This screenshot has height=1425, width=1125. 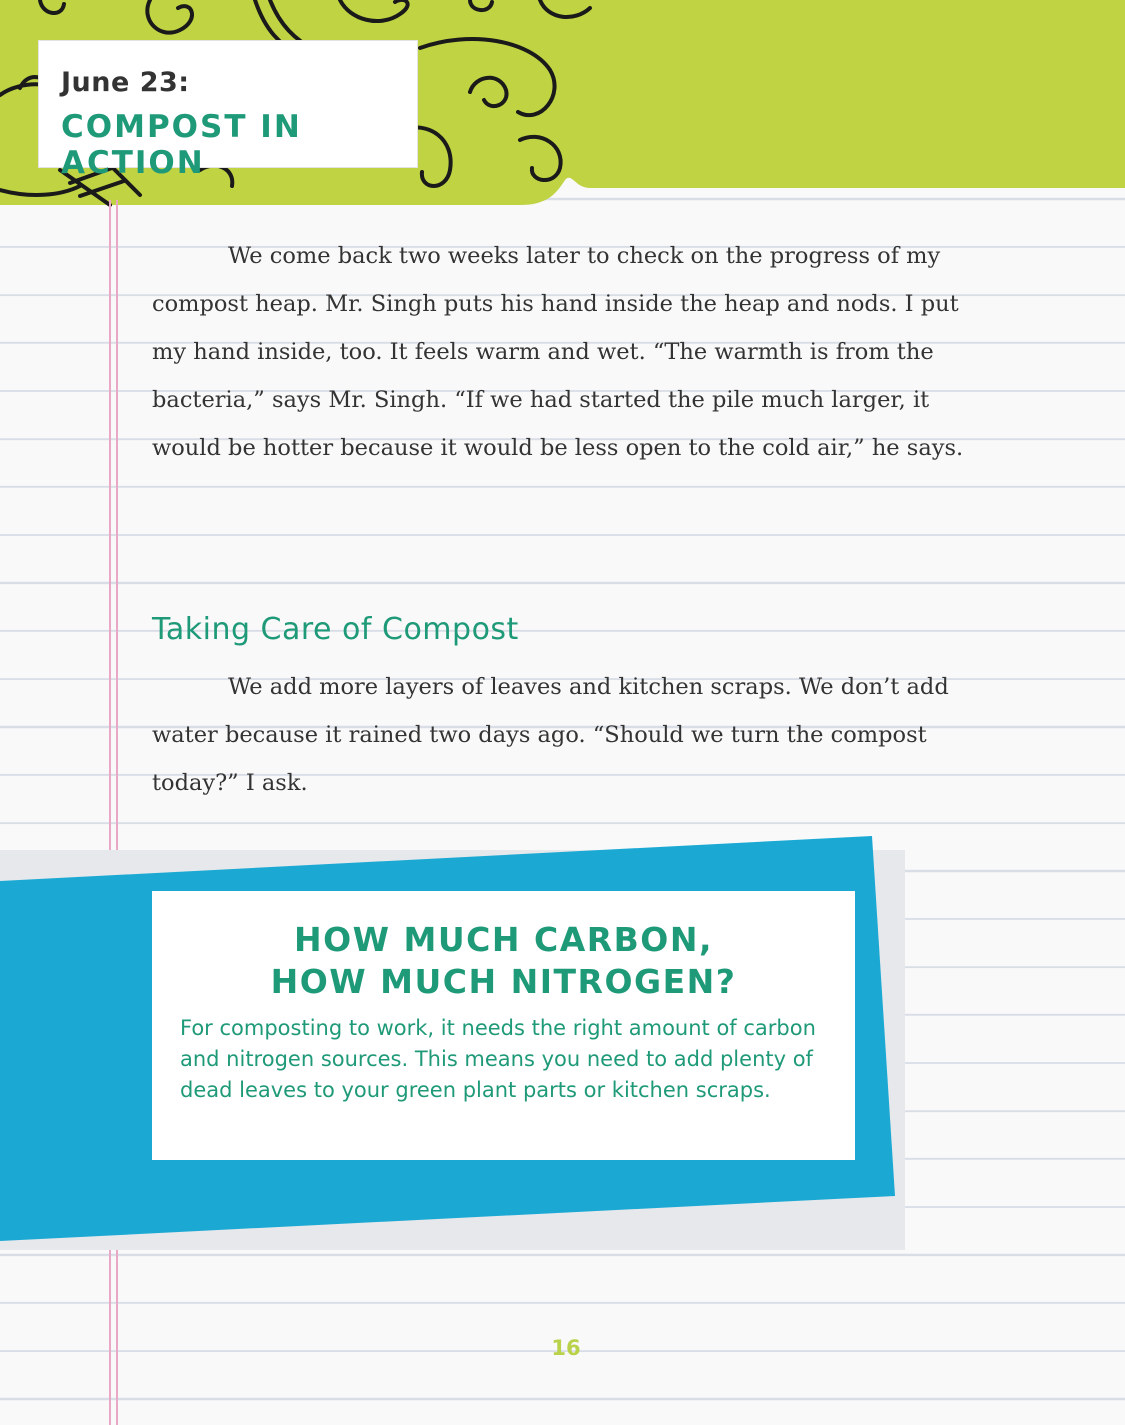 What do you see at coordinates (503, 981) in the screenshot?
I see `info-box-title-line-2: HOW MUCH NITROGEN?` at bounding box center [503, 981].